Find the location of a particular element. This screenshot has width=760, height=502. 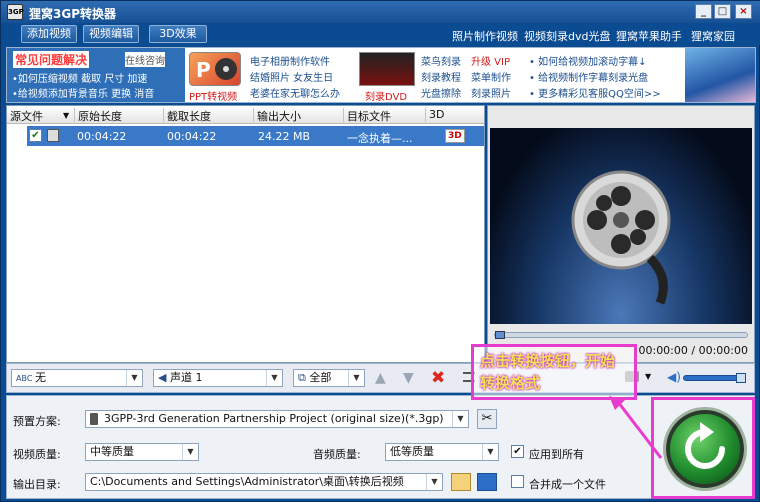

app-icon: 3GP is located at coordinates (15, 12).